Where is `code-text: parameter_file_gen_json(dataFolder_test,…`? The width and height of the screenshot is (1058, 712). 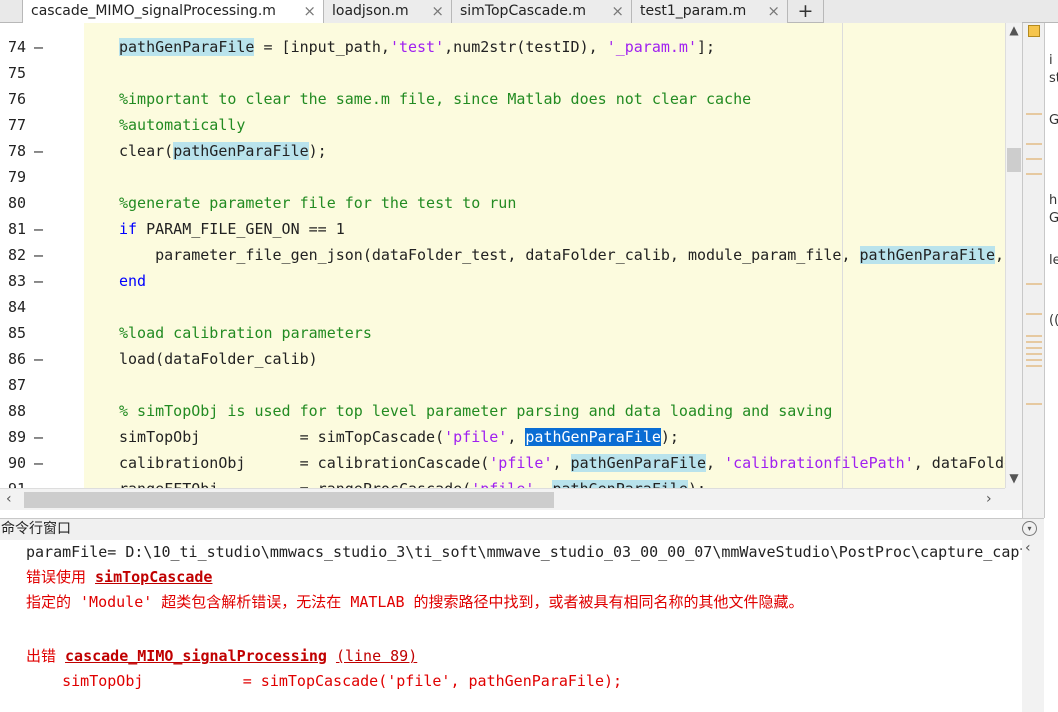
code-text: parameter_file_gen_json(dataFolder_test,… is located at coordinates (489, 255).